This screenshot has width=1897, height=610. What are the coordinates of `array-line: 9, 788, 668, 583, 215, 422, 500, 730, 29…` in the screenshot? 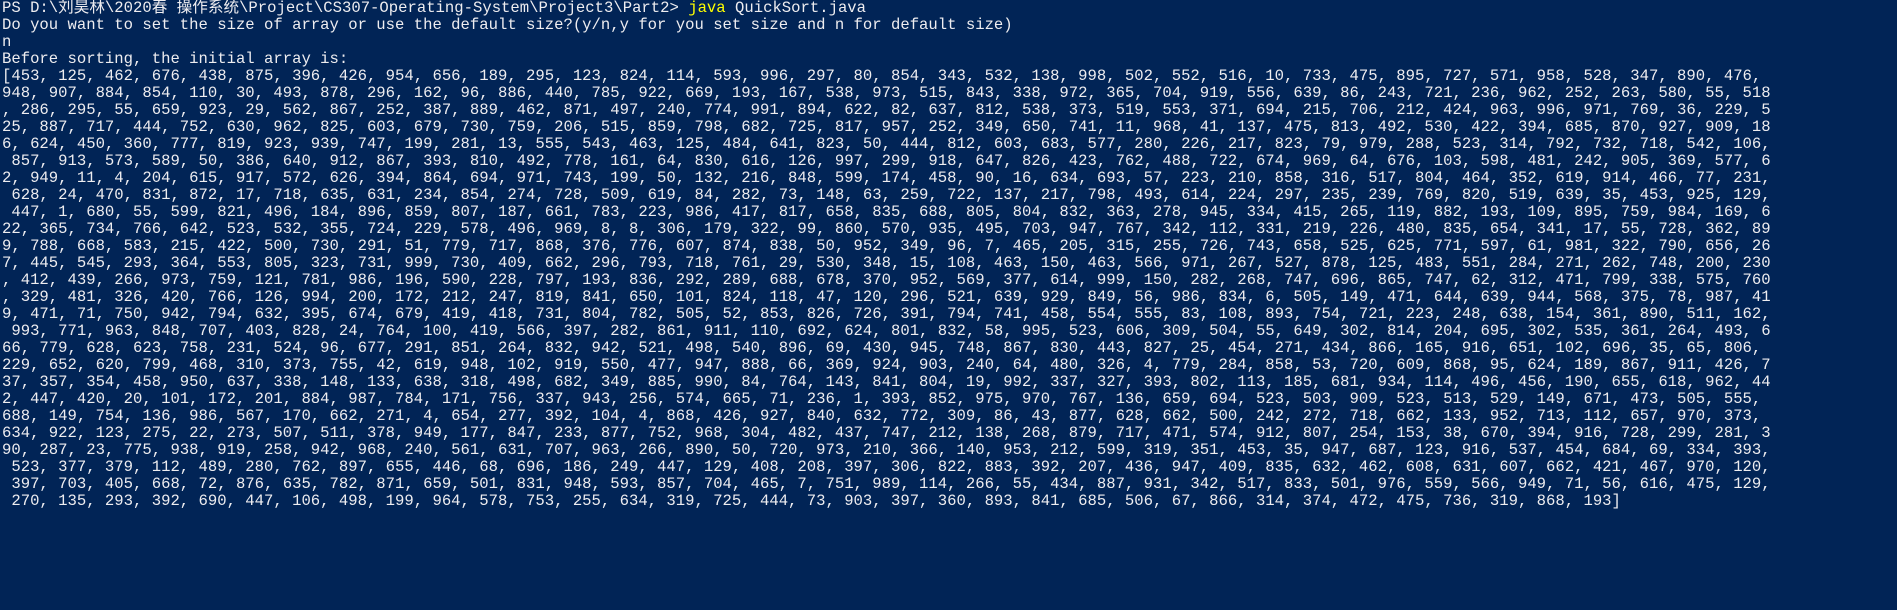 It's located at (886, 246).